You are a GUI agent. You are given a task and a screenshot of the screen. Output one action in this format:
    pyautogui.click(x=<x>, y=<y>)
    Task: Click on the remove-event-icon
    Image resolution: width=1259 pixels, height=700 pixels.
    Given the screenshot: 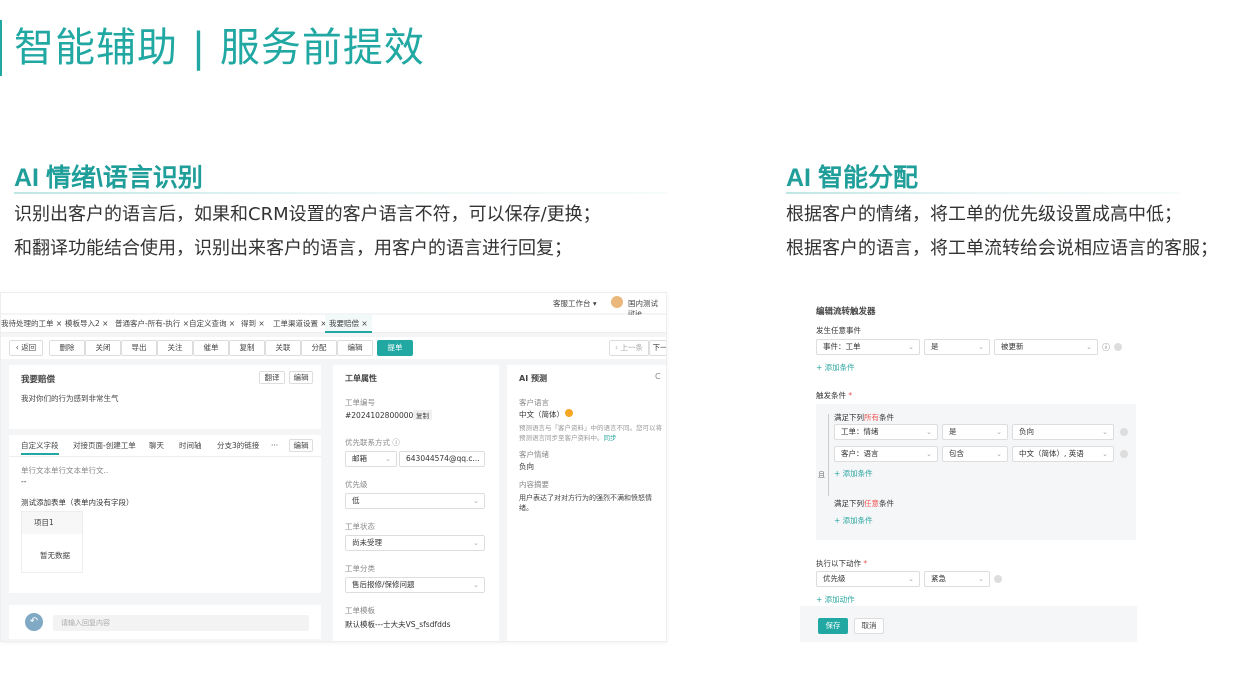 What is the action you would take?
    pyautogui.click(x=1118, y=347)
    